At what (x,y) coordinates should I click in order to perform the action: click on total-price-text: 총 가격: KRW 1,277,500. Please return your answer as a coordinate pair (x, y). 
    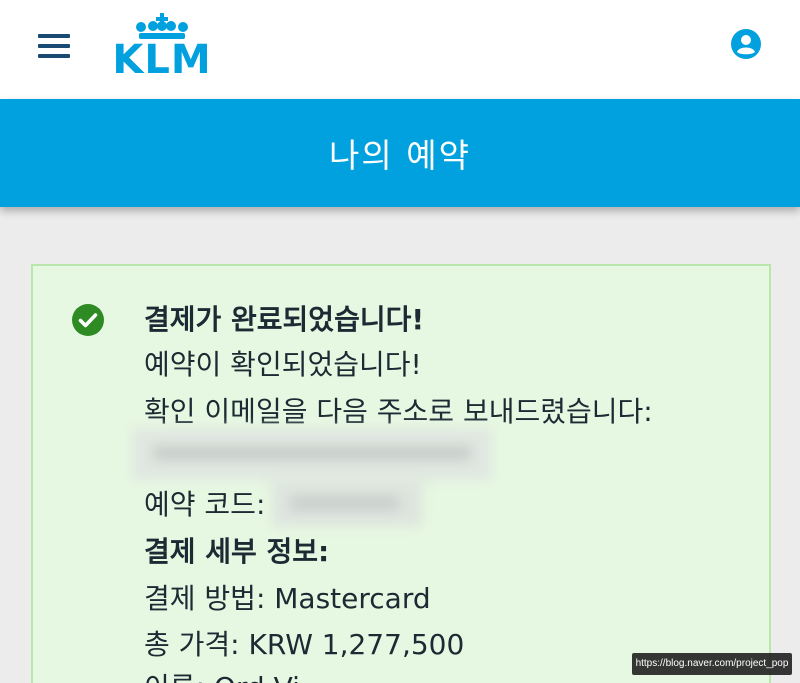
    Looking at the image, I should click on (304, 644).